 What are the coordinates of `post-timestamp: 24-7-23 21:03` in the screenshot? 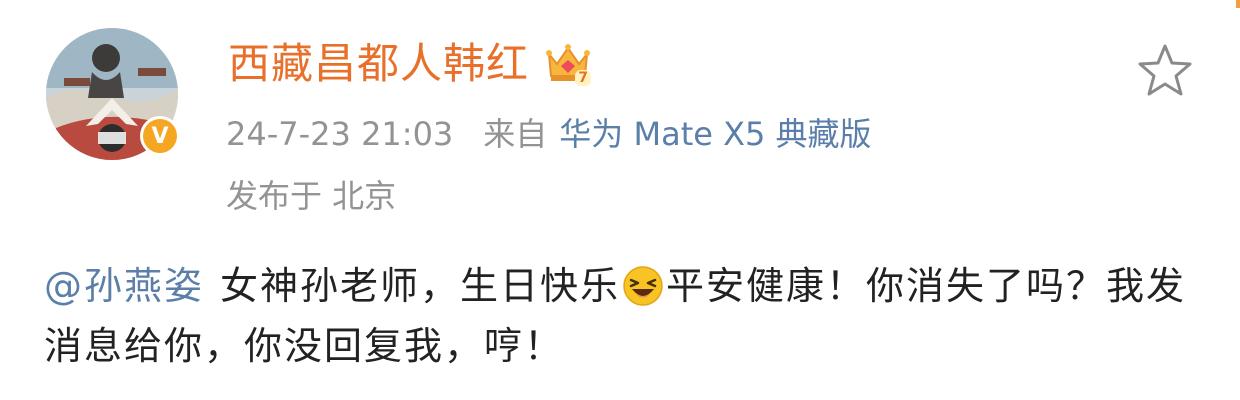 It's located at (340, 134).